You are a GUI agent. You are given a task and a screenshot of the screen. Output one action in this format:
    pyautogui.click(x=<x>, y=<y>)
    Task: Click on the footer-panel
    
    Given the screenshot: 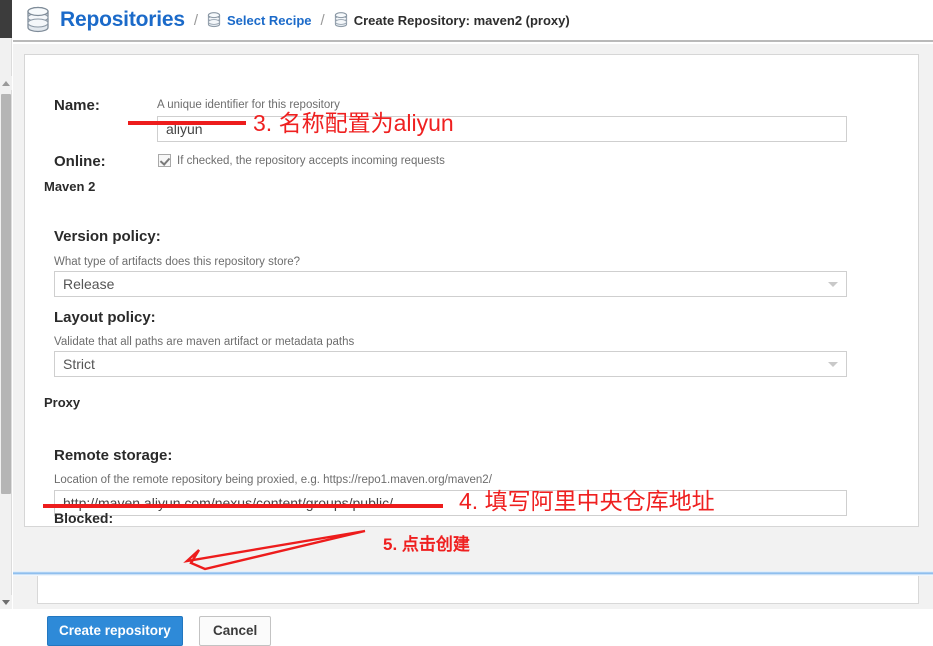 What is the action you would take?
    pyautogui.click(x=478, y=590)
    